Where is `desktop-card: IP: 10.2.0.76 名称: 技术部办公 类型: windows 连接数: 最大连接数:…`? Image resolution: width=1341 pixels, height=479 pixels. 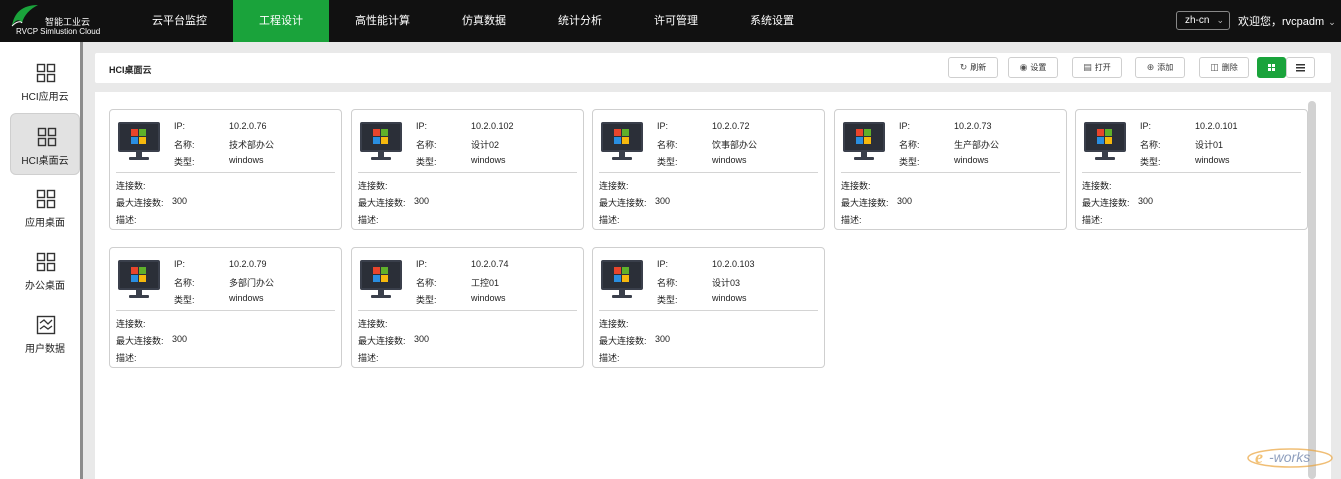 desktop-card: IP: 10.2.0.76 名称: 技术部办公 类型: windows 连接数: 最大连接数:… is located at coordinates (225, 169).